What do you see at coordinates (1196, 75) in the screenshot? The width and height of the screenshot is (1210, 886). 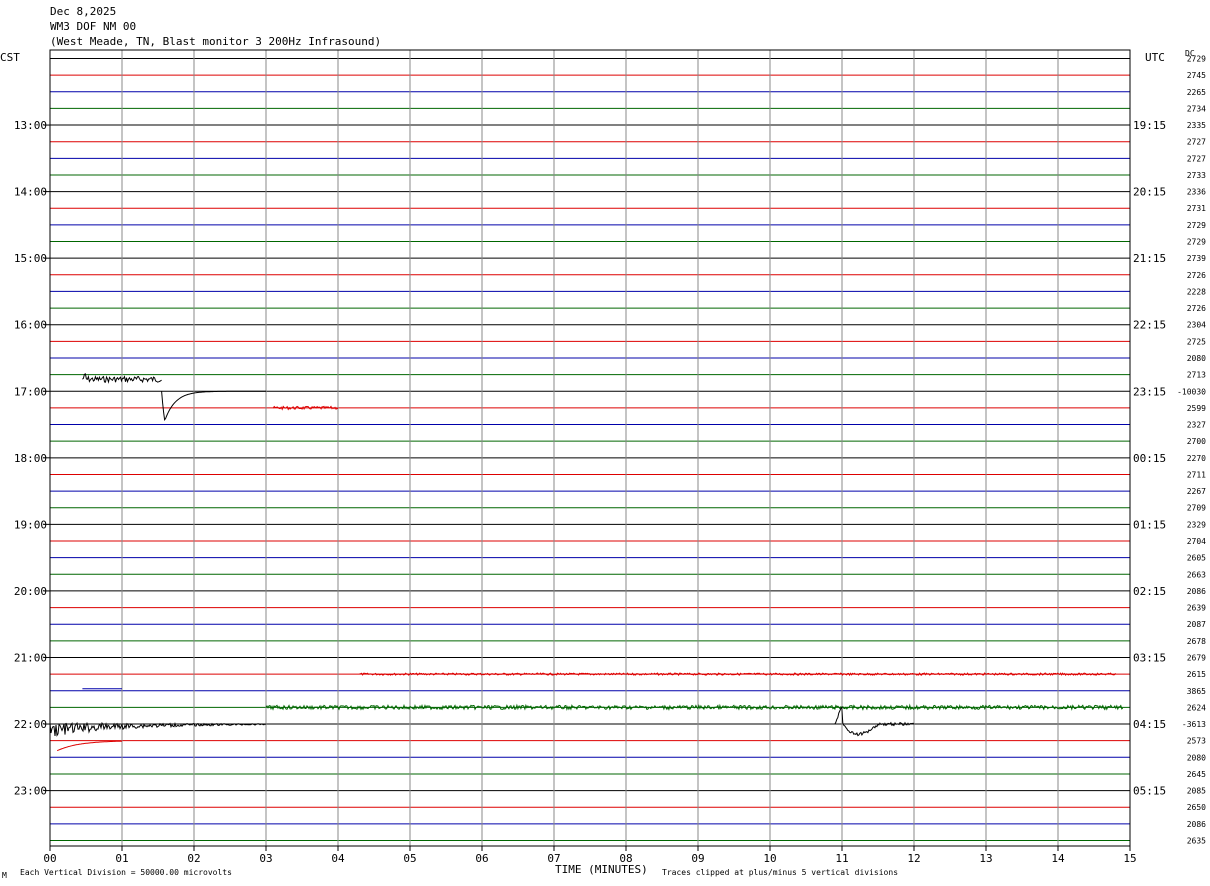 I see `dc-offset-label-1: 2745` at bounding box center [1196, 75].